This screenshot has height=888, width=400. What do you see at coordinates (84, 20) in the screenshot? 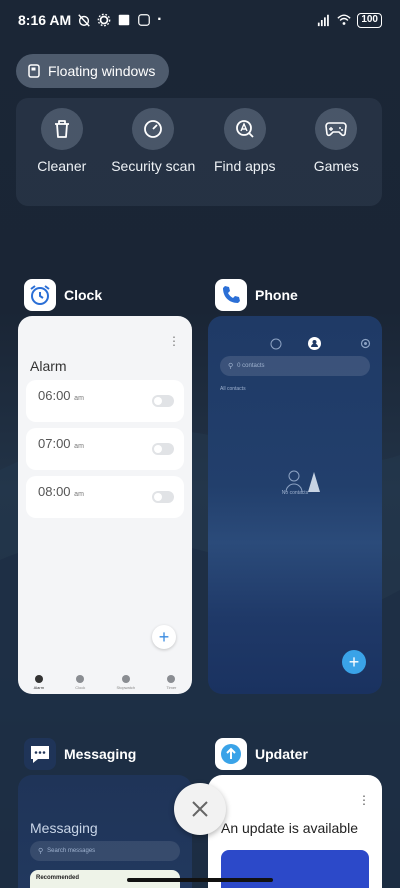
I see `alarm-off-icon` at bounding box center [84, 20].